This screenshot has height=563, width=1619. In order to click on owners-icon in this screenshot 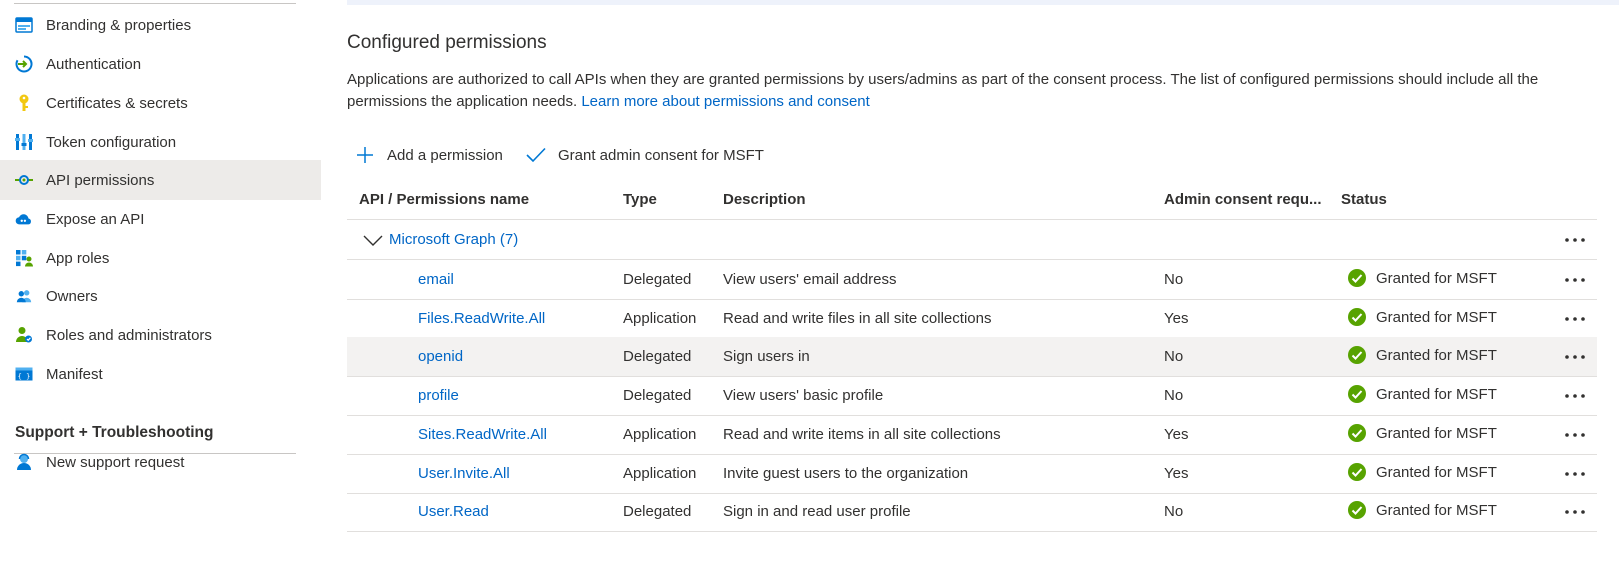, I will do `click(24, 296)`.